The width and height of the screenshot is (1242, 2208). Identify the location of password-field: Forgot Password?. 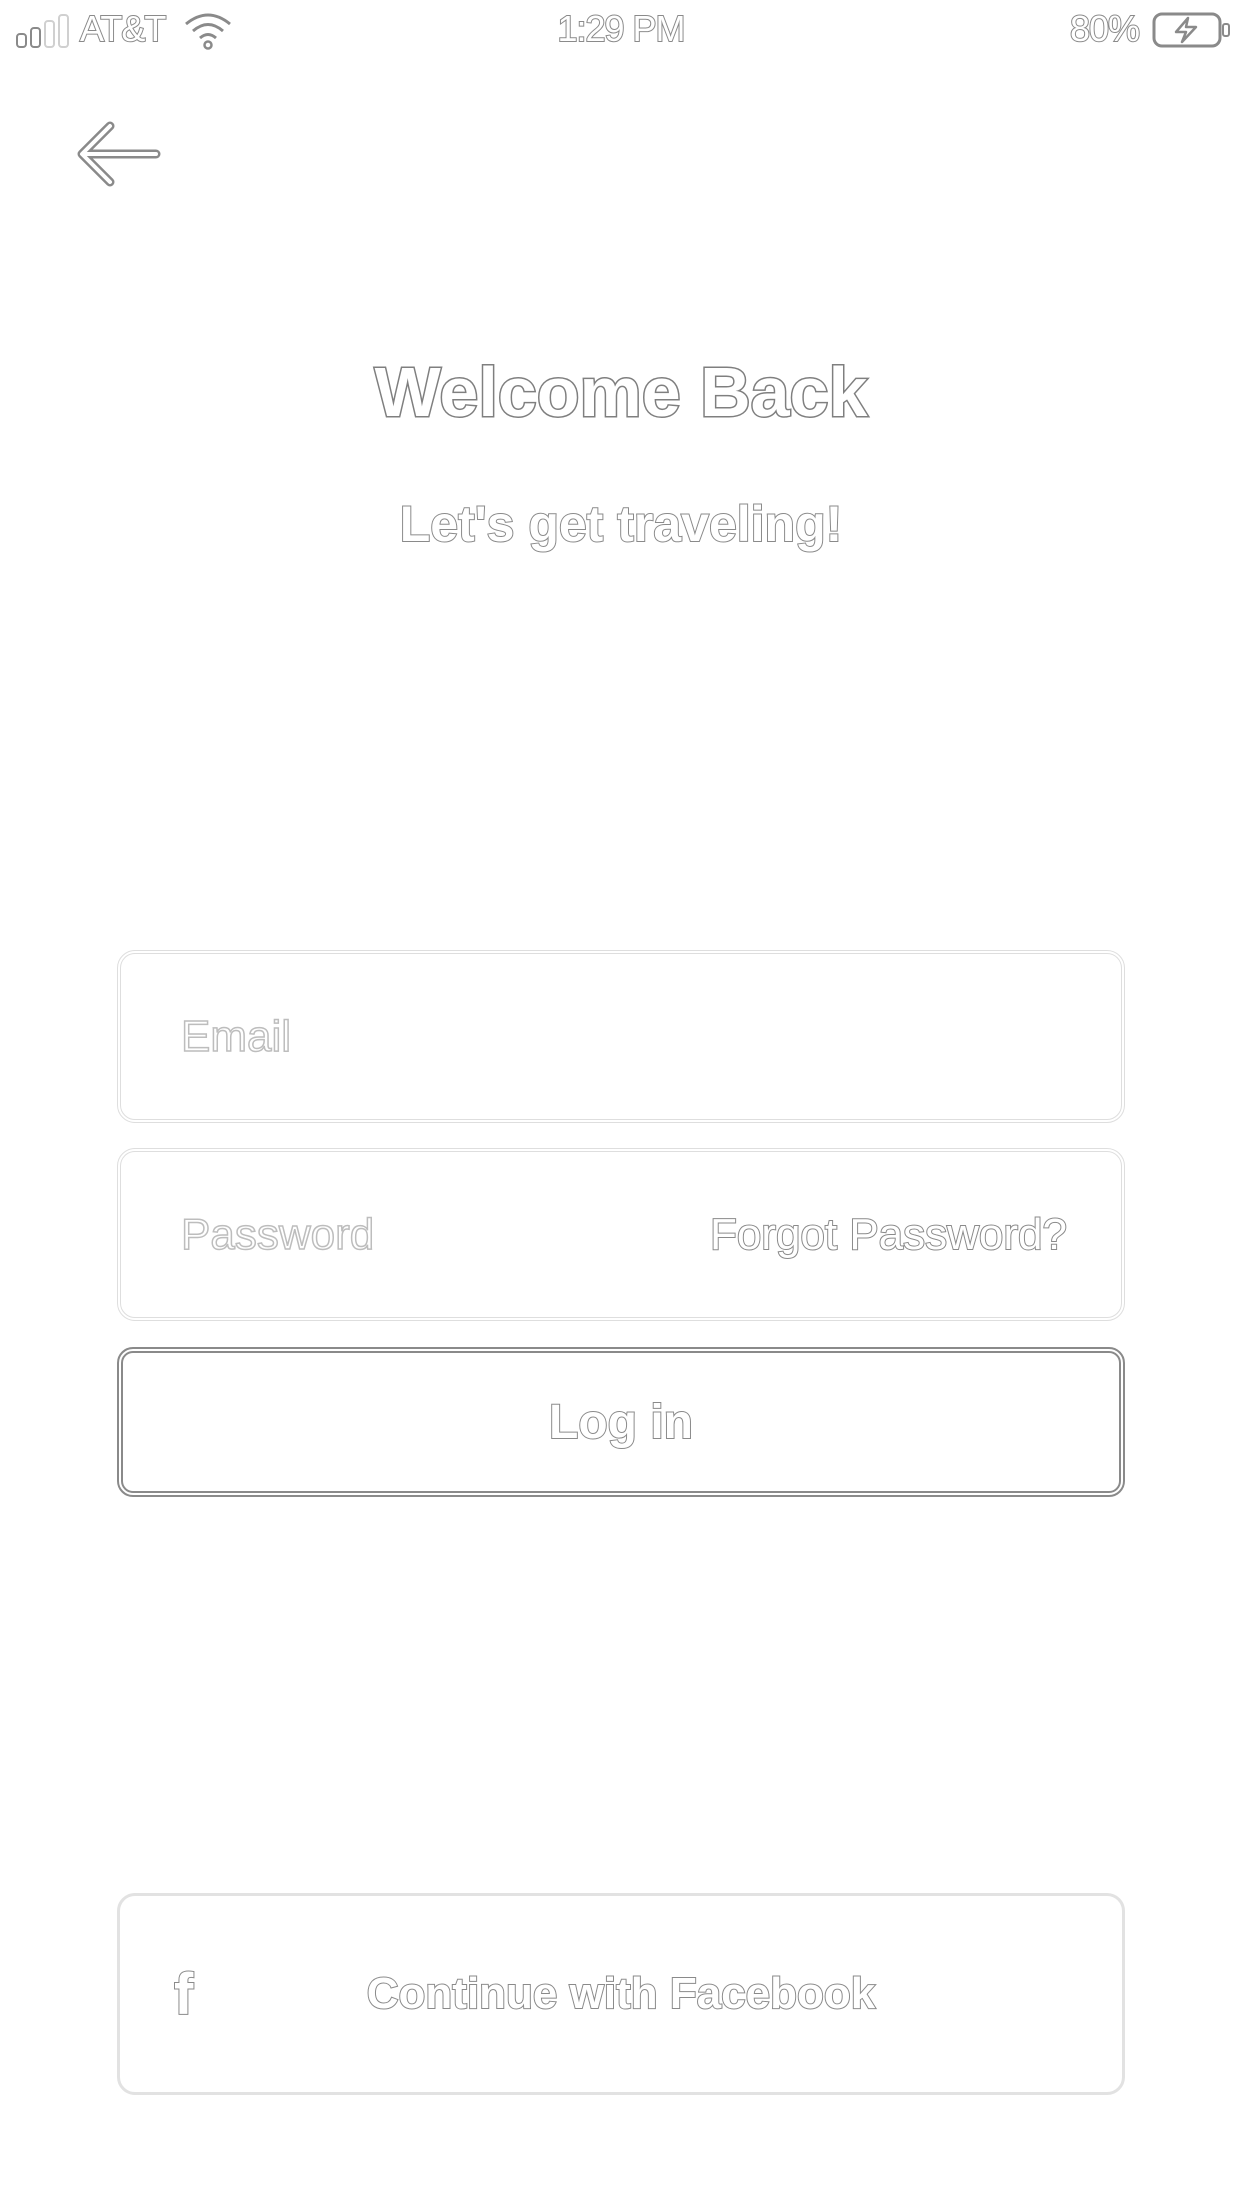
(621, 1234).